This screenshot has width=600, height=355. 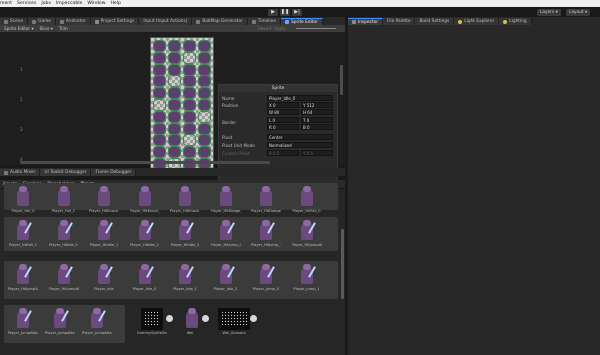 I want to click on border-t-field: T 0, so click(x=317, y=120).